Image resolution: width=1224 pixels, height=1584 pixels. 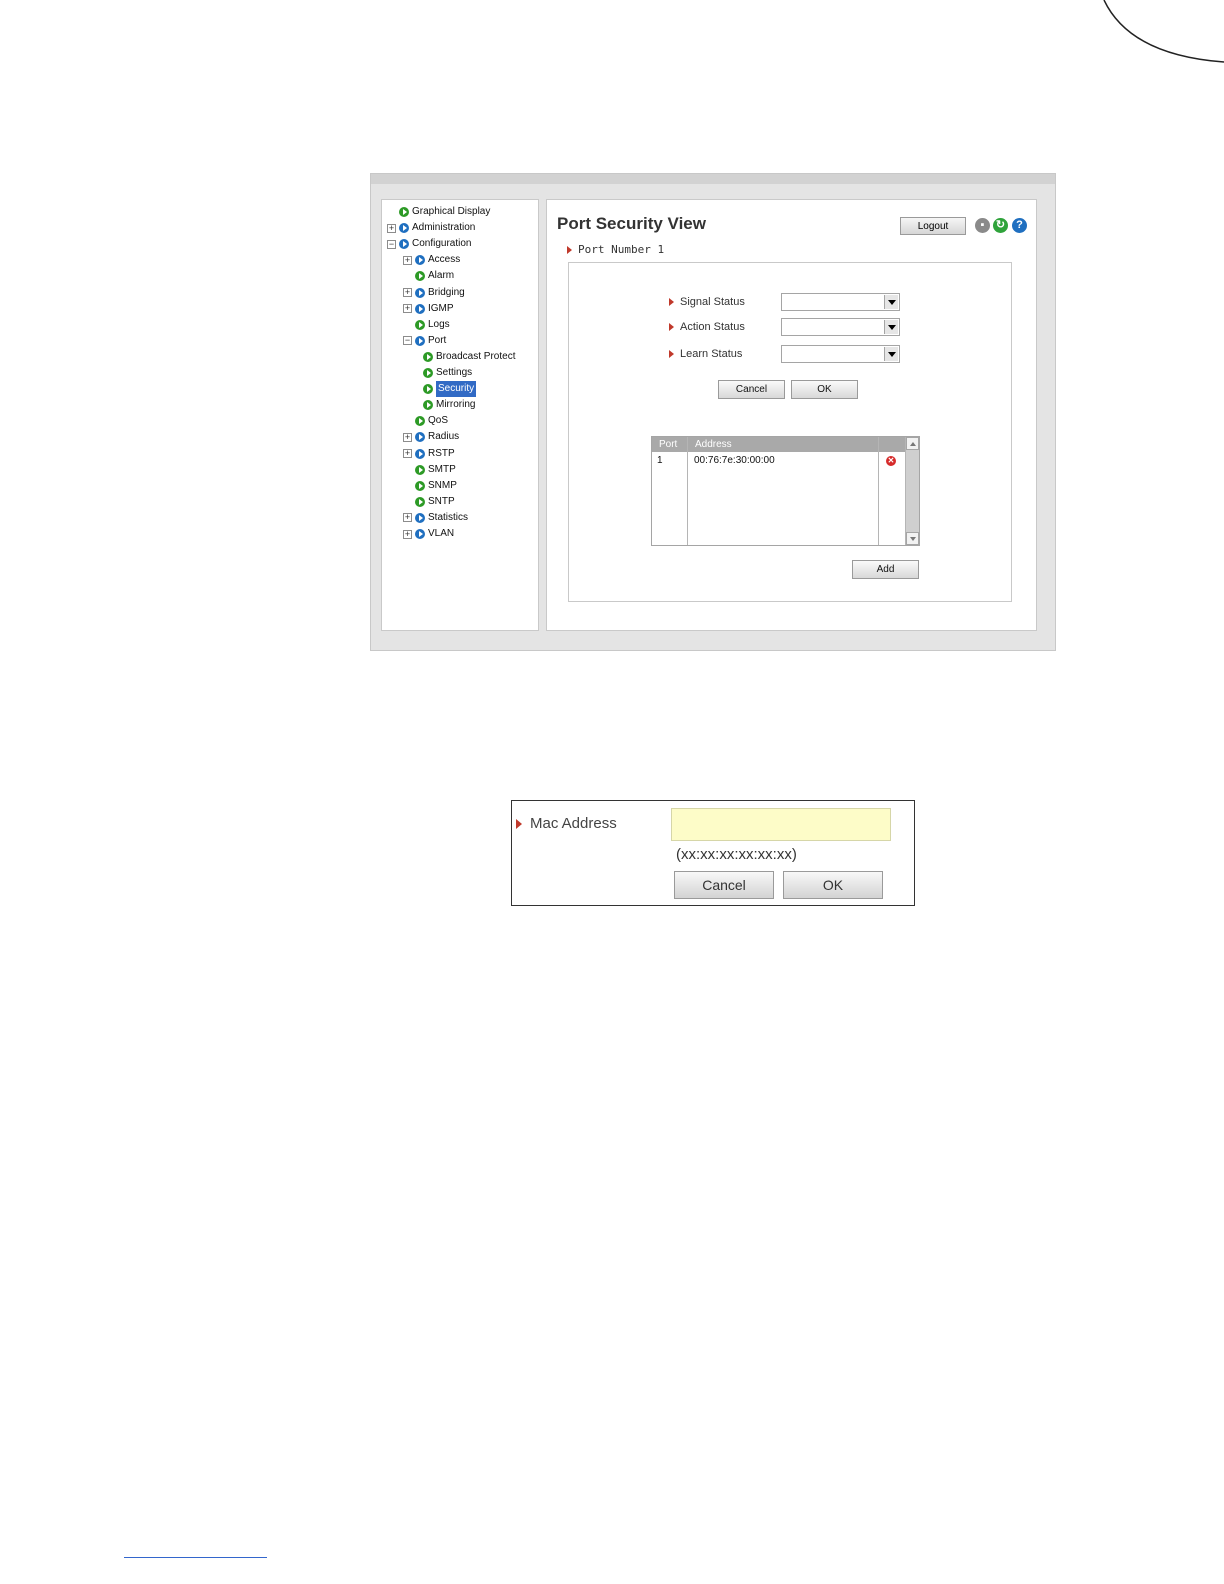 What do you see at coordinates (912, 491) in the screenshot?
I see `table-scrollbar` at bounding box center [912, 491].